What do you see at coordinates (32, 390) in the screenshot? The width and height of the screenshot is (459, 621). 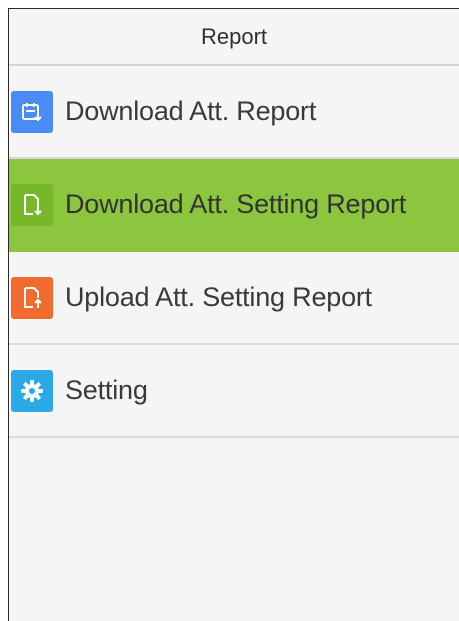 I see `gear-icon` at bounding box center [32, 390].